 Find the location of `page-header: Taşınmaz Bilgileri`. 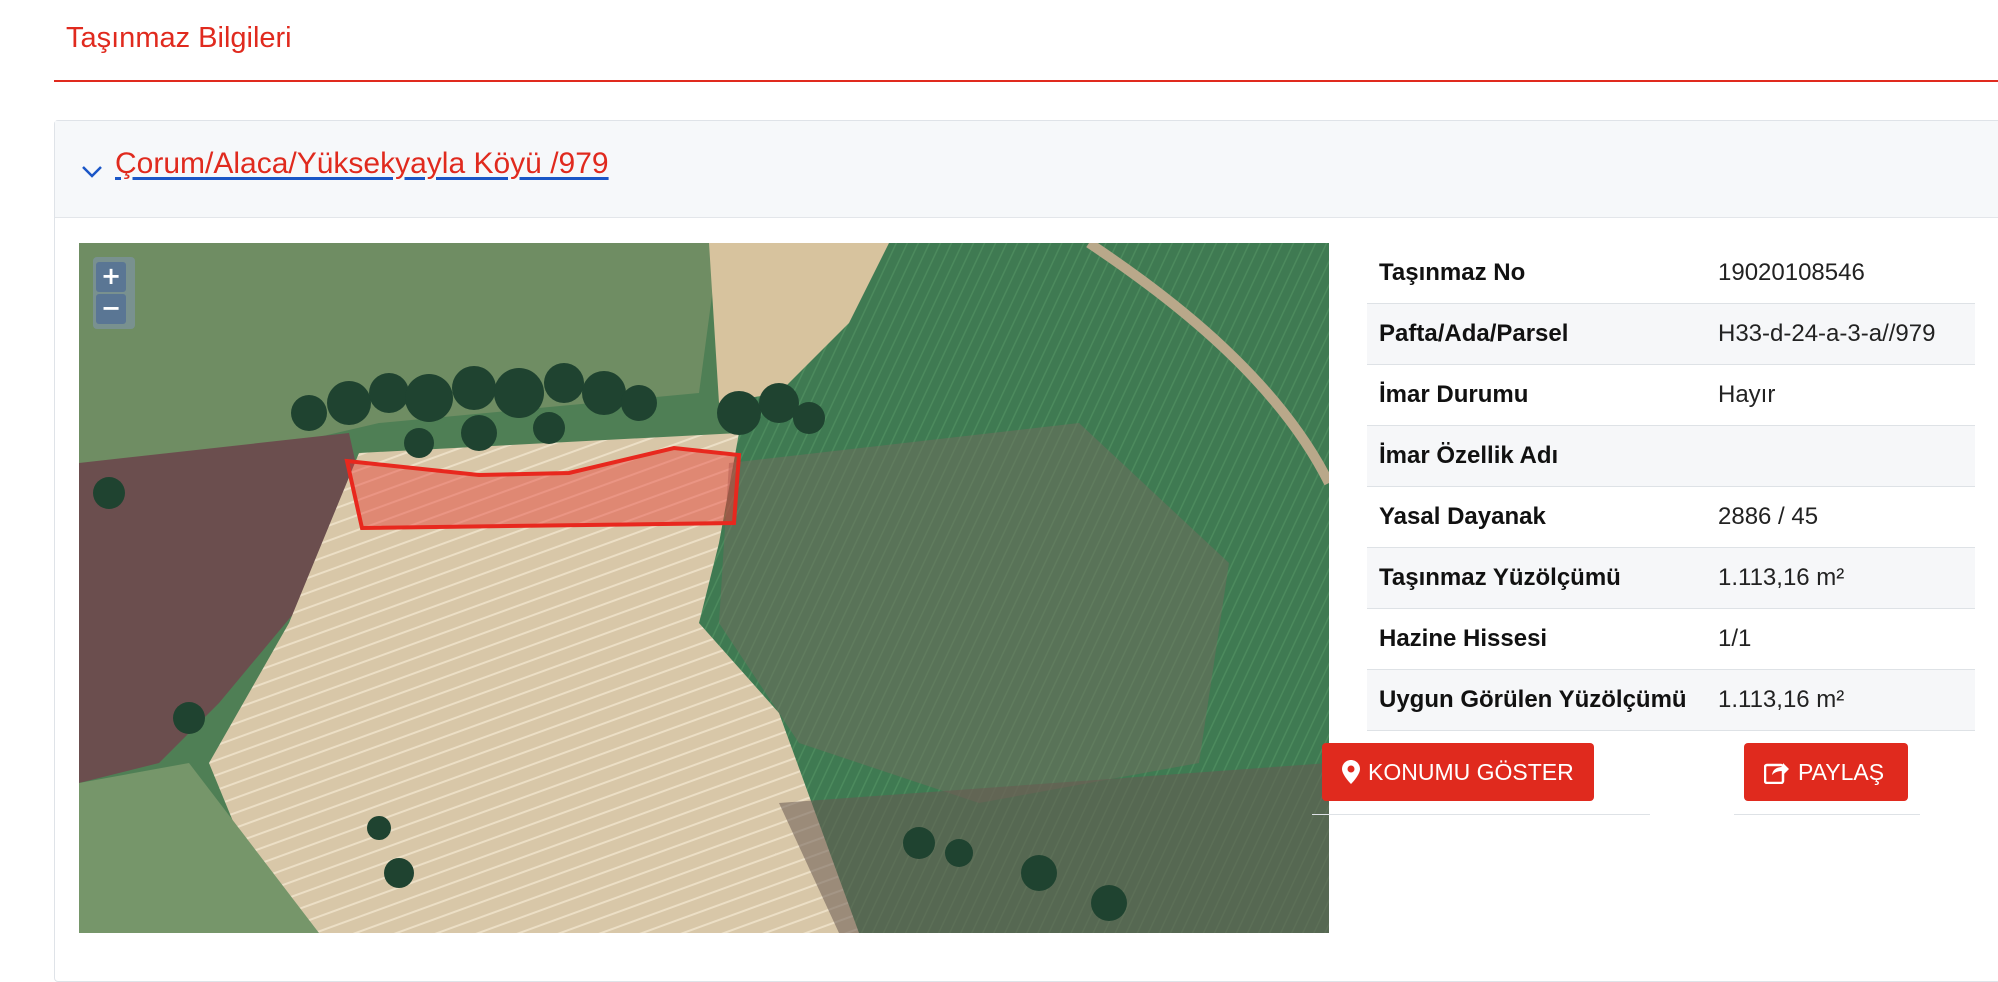

page-header: Taşınmaz Bilgileri is located at coordinates (1026, 41).